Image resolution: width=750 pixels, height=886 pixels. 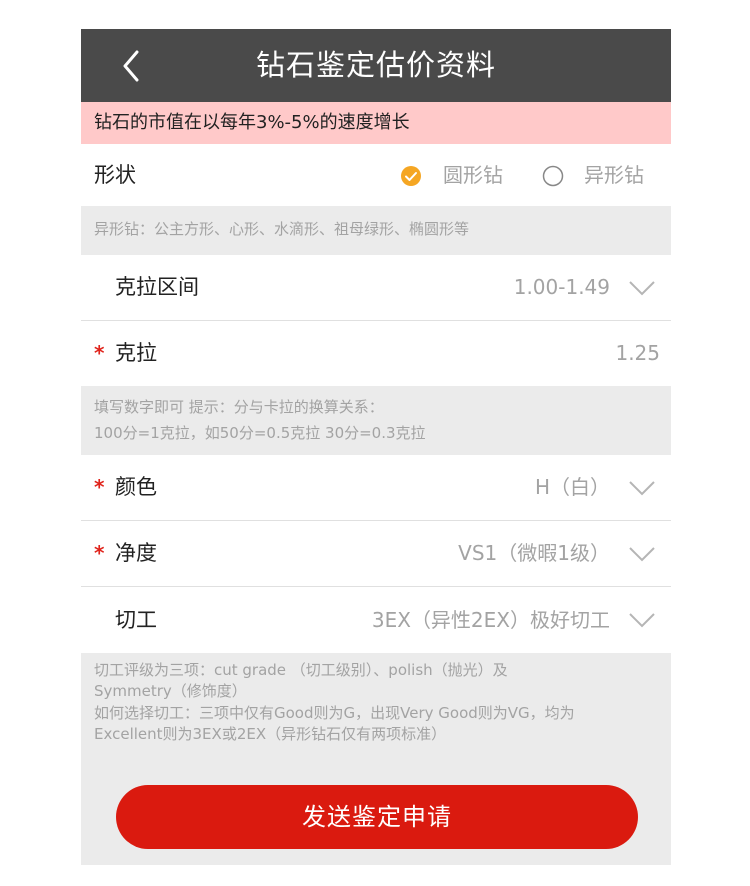 I want to click on radio-unchecked-icon, so click(x=553, y=176).